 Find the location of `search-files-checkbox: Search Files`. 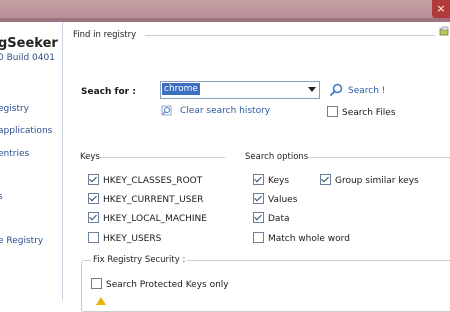

search-files-checkbox: Search Files is located at coordinates (361, 112).